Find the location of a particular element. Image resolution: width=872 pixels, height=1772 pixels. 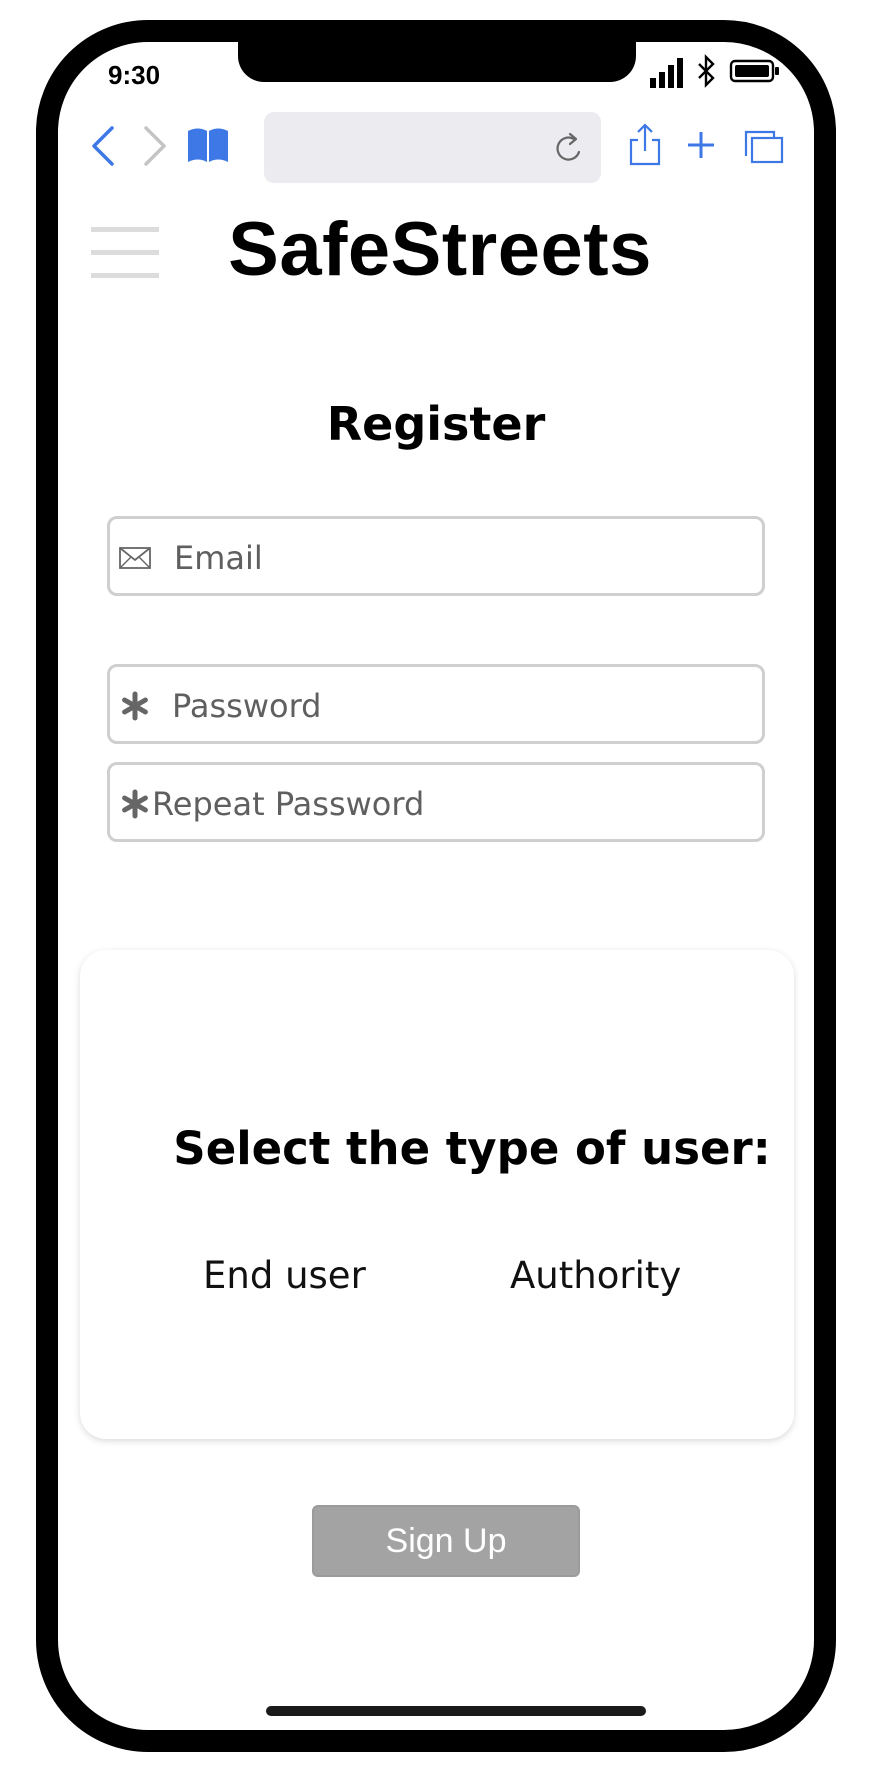

repeat-password-placeholder: Repeat Password is located at coordinates (288, 804).